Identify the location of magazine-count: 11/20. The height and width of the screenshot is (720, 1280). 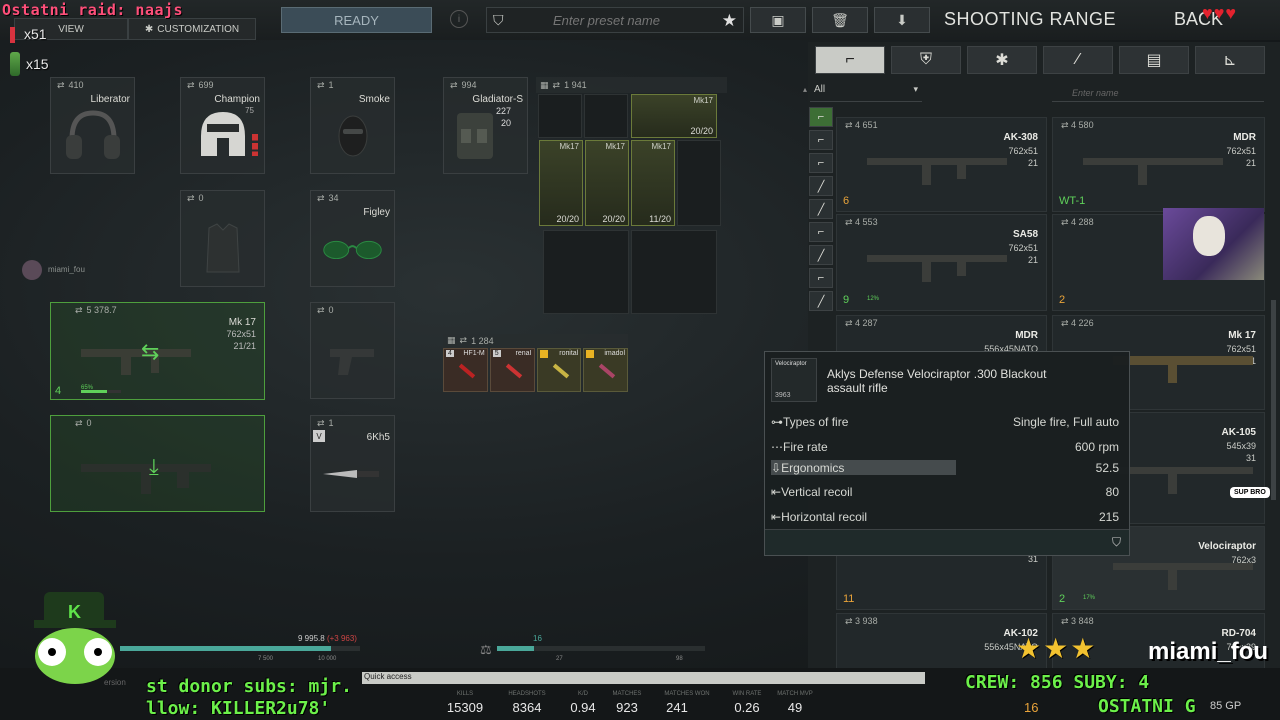
(660, 219).